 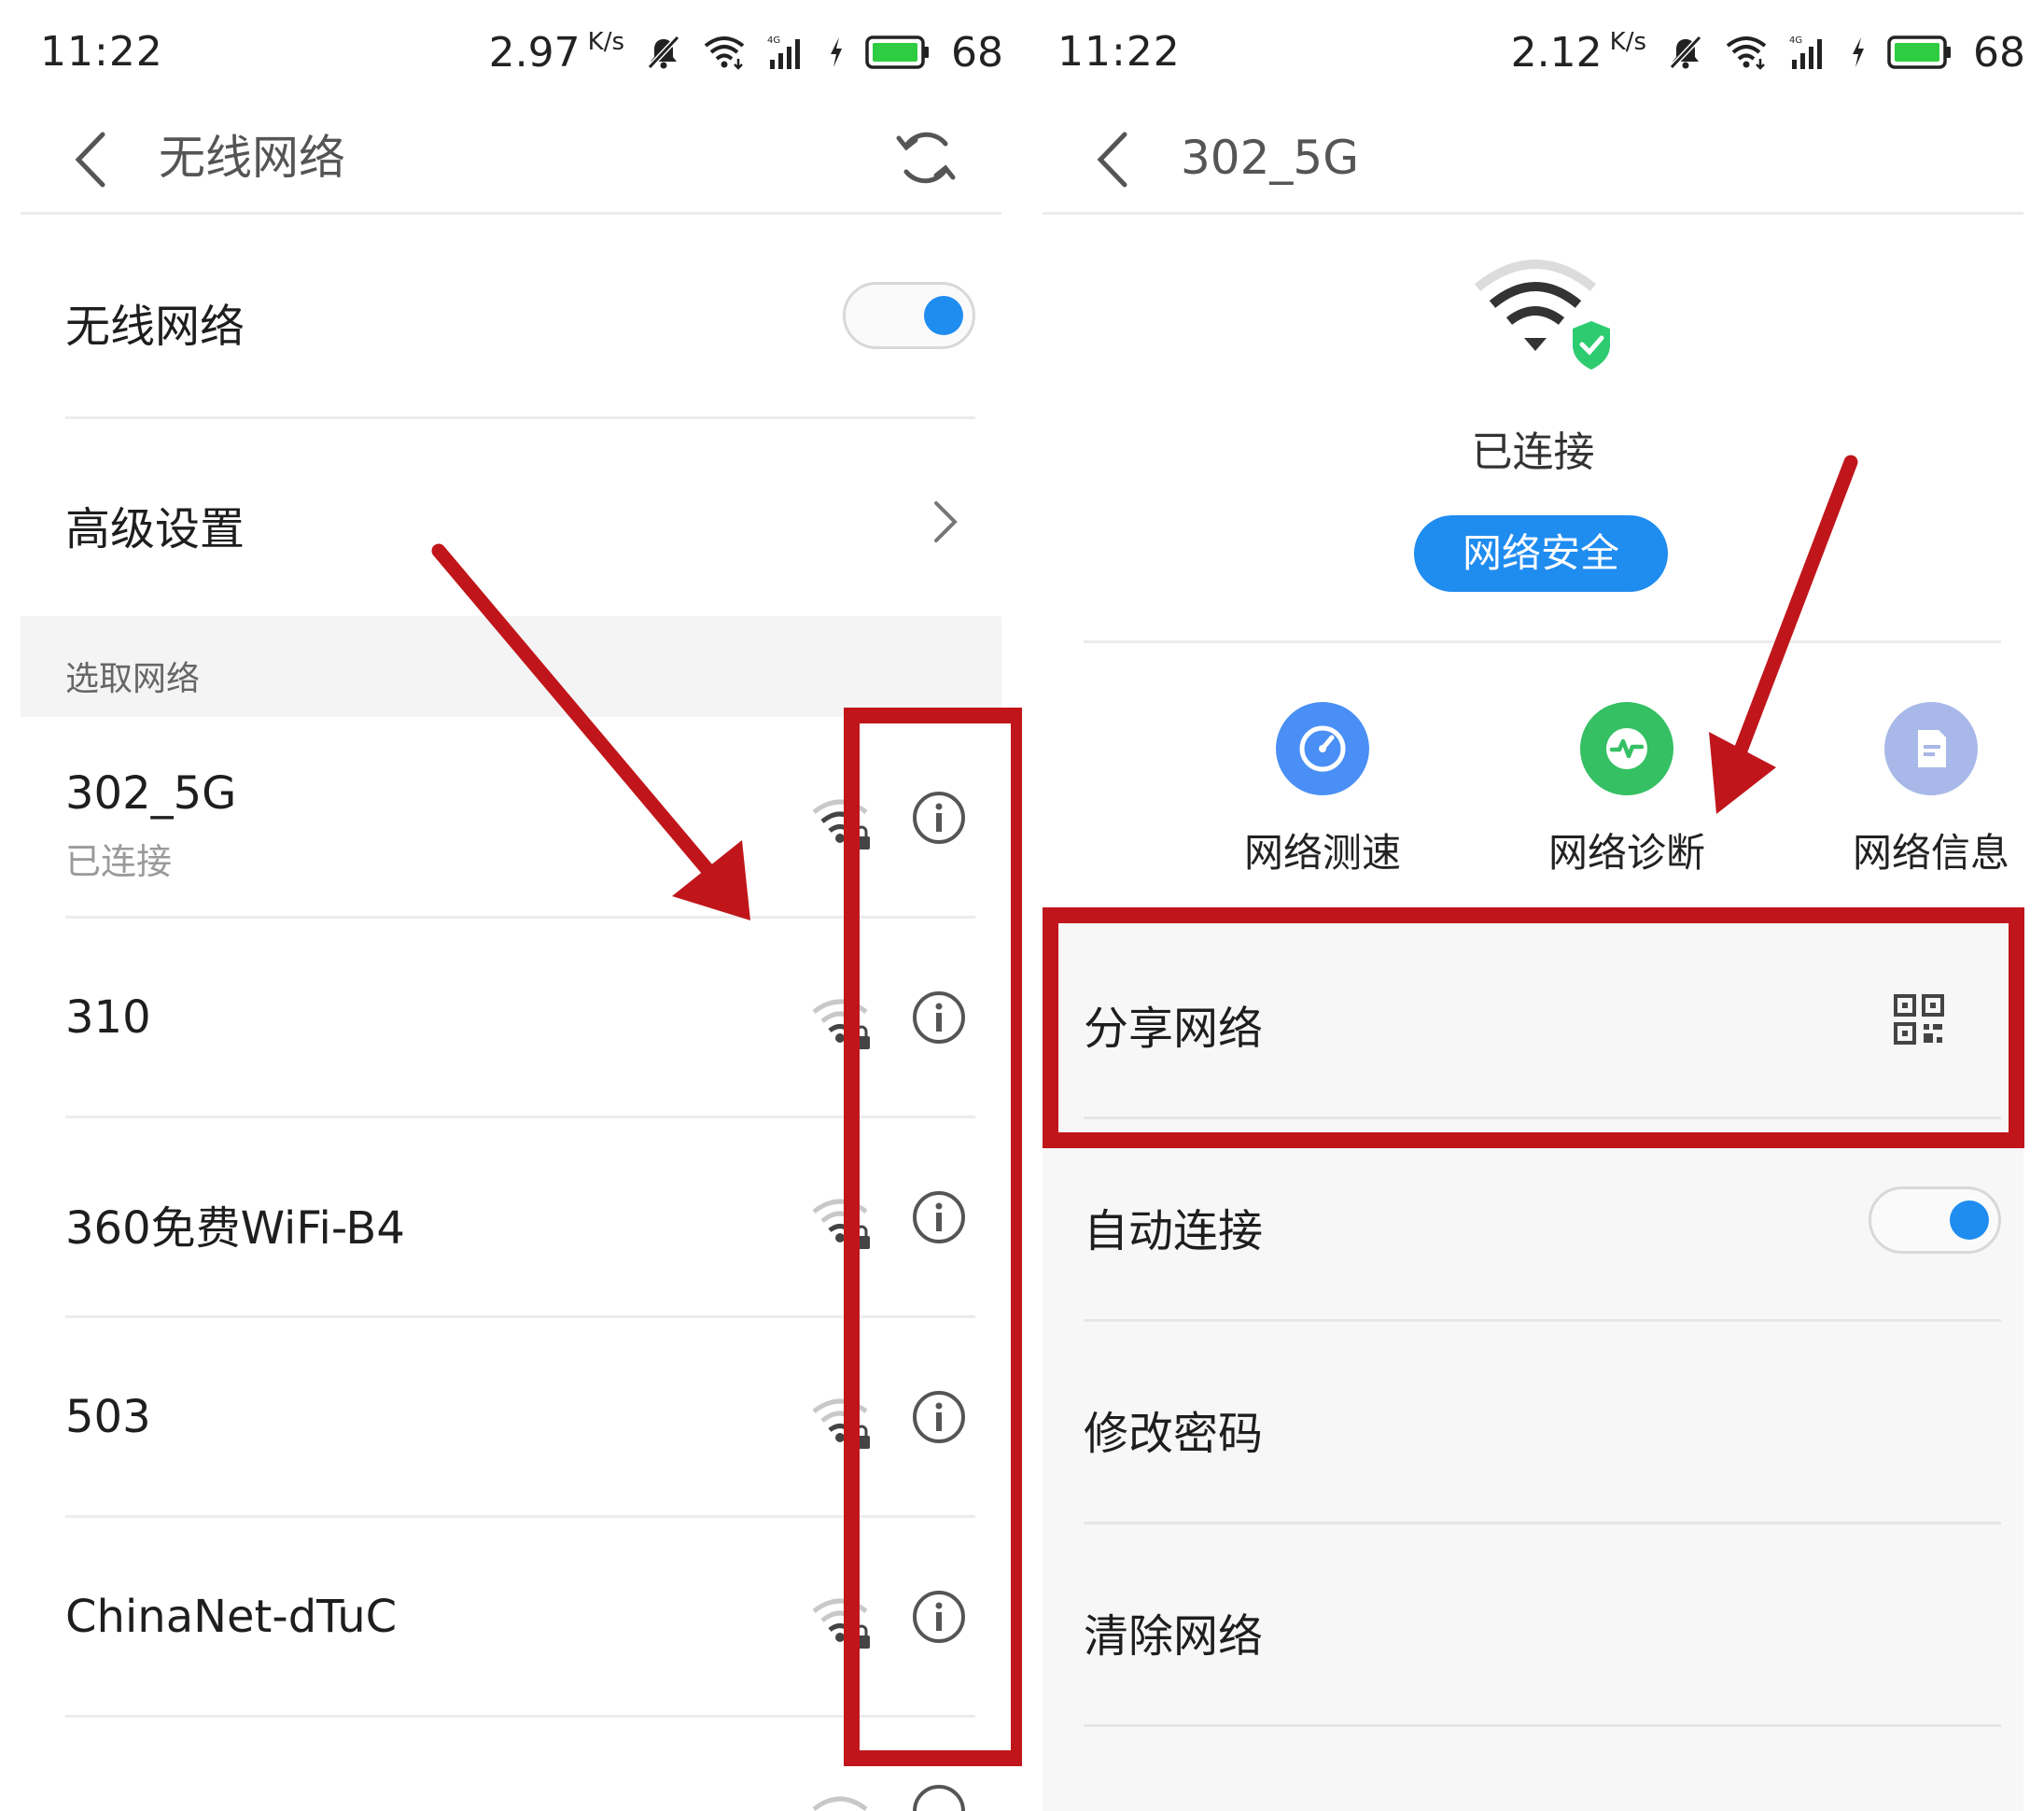 I want to click on wifi-icon, so click(x=840, y=1803).